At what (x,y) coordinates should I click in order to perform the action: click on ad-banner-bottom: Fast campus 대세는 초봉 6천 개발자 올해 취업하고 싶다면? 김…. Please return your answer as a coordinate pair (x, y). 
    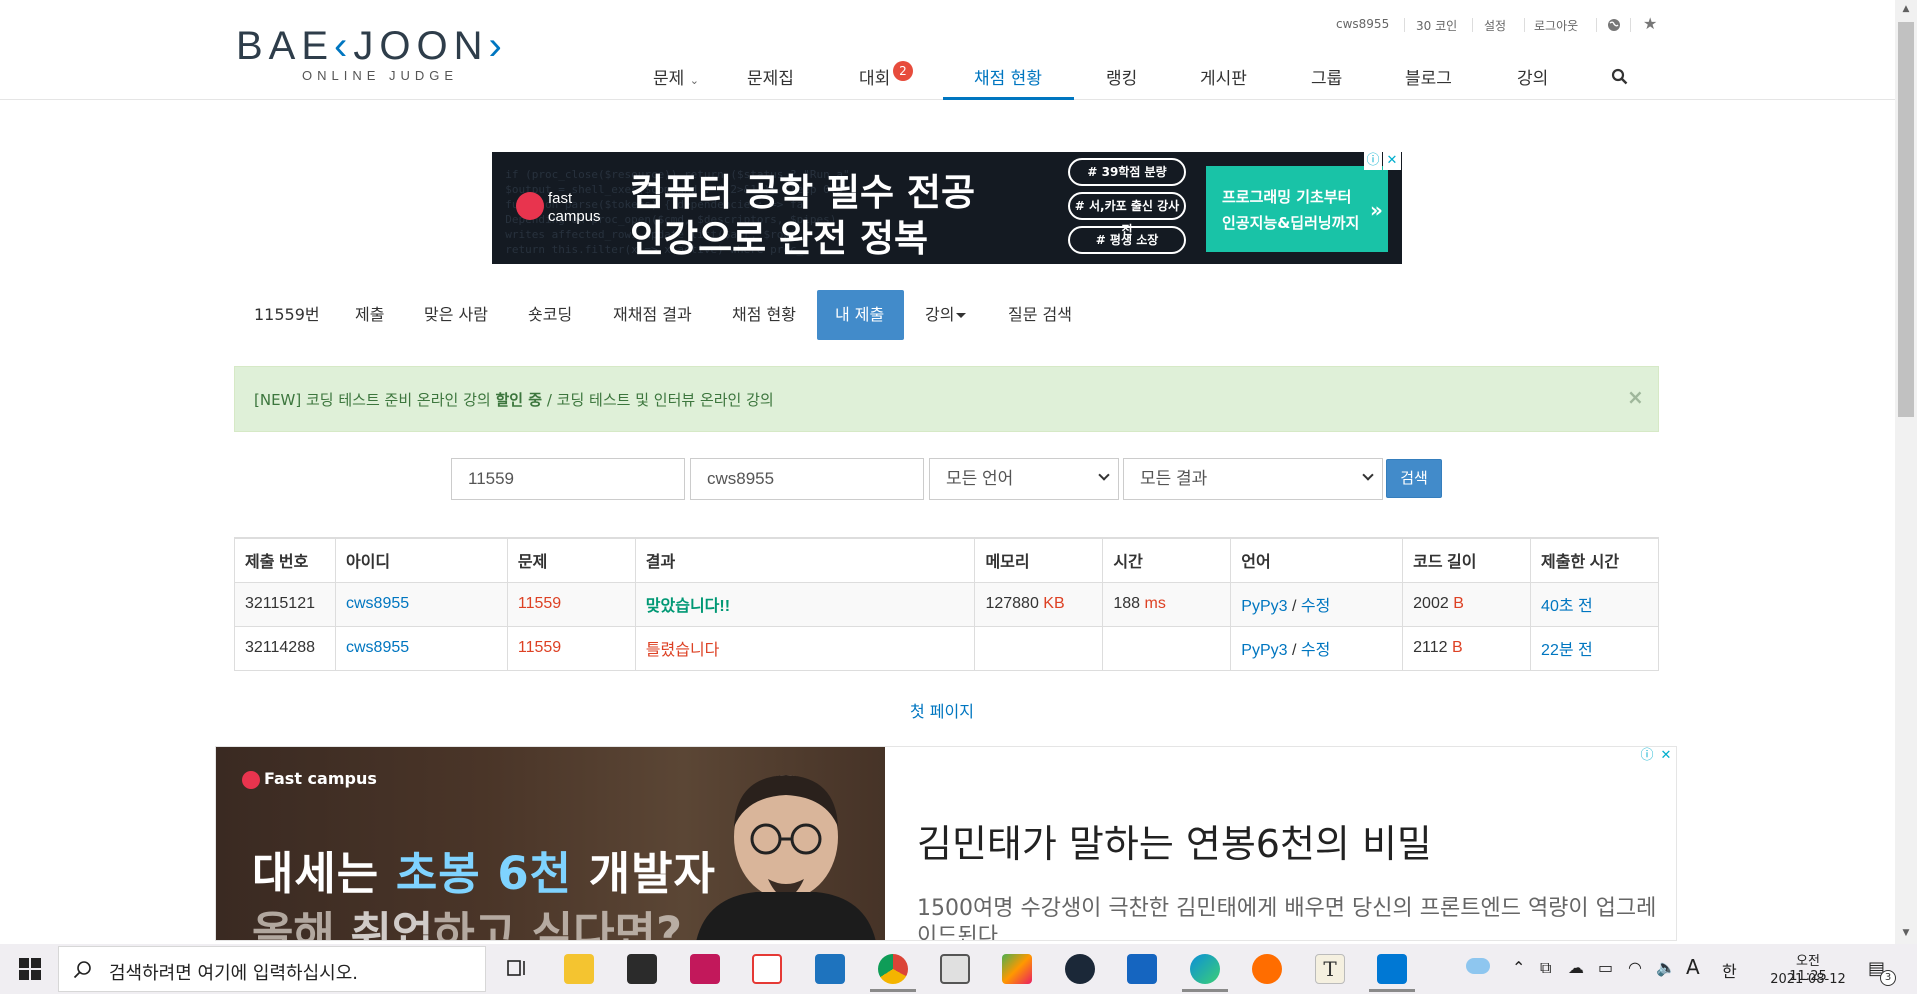
    Looking at the image, I should click on (946, 843).